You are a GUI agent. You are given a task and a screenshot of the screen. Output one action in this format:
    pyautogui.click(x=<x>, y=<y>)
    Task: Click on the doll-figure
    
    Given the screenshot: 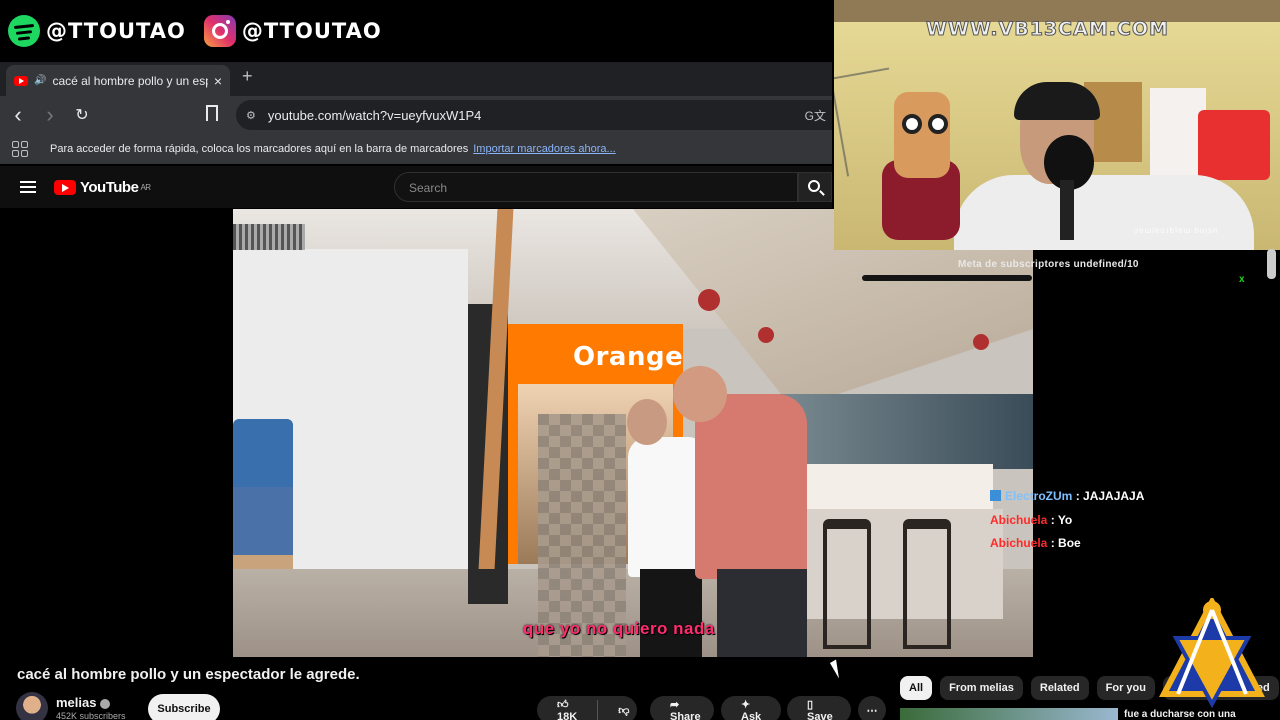 What is the action you would take?
    pyautogui.click(x=922, y=135)
    